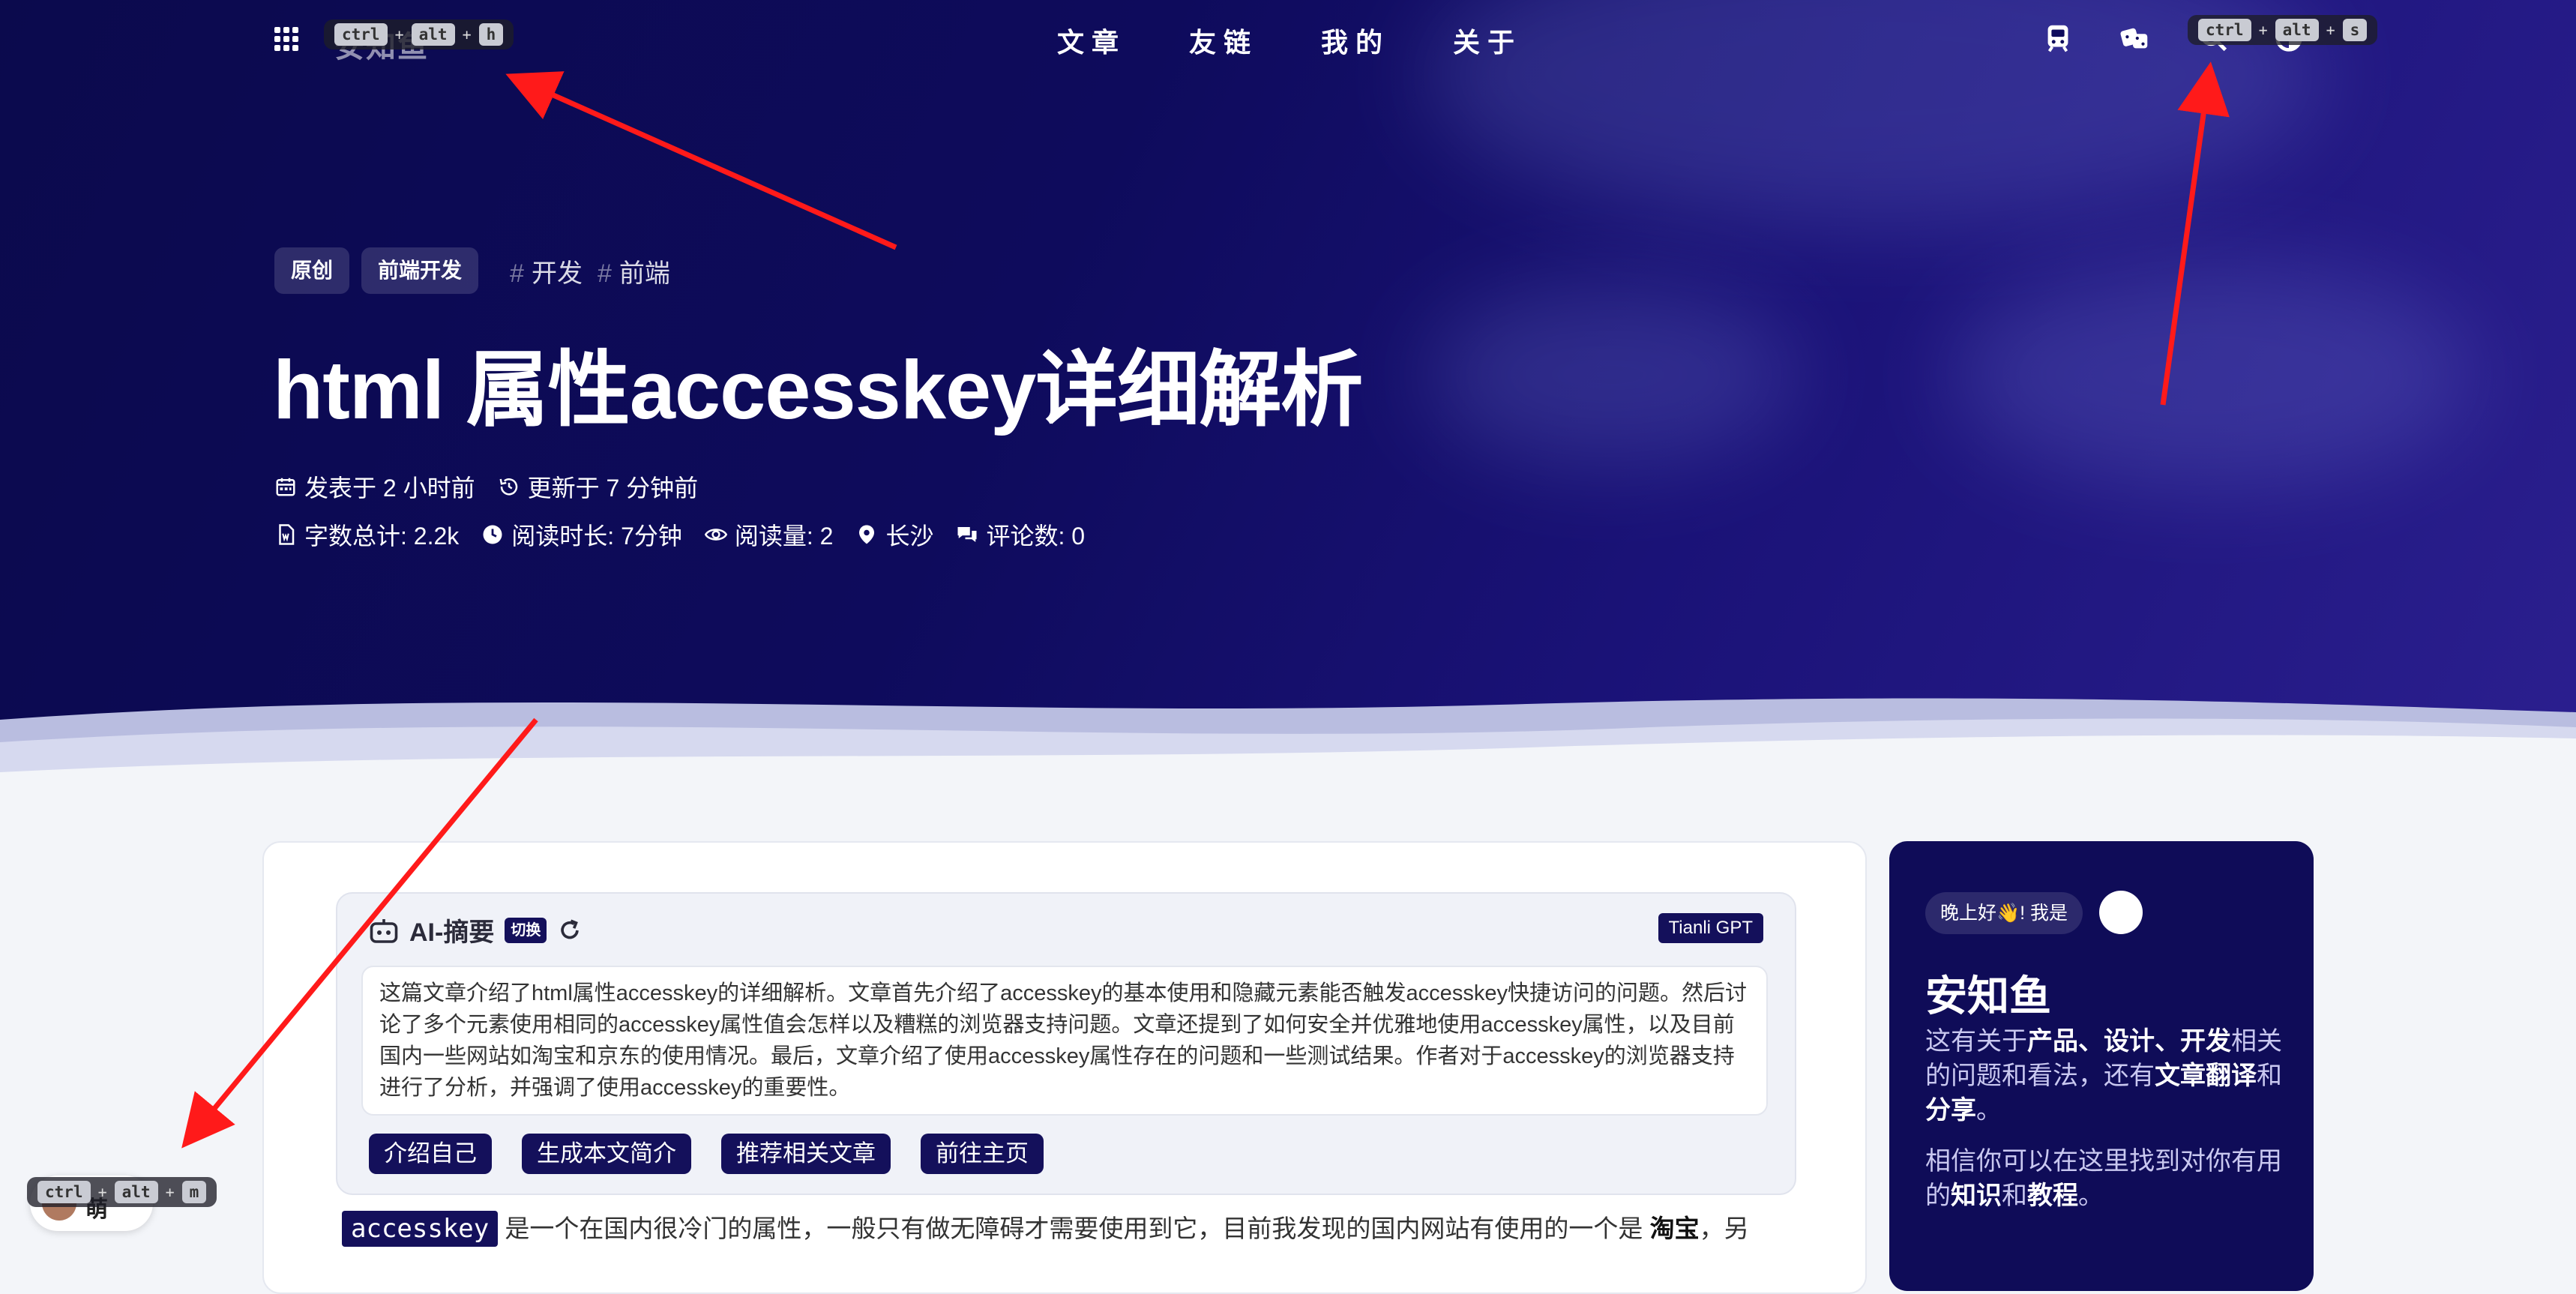 This screenshot has height=1294, width=2576. I want to click on author-name: 安知鱼, so click(1988, 996).